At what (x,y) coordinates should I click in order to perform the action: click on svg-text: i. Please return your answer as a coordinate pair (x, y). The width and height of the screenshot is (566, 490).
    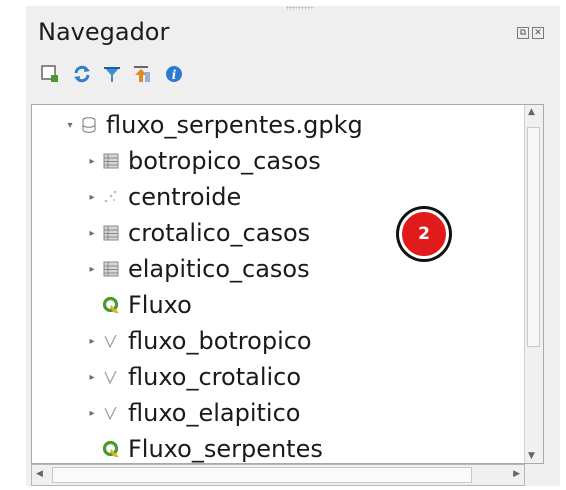
    Looking at the image, I should click on (174, 75).